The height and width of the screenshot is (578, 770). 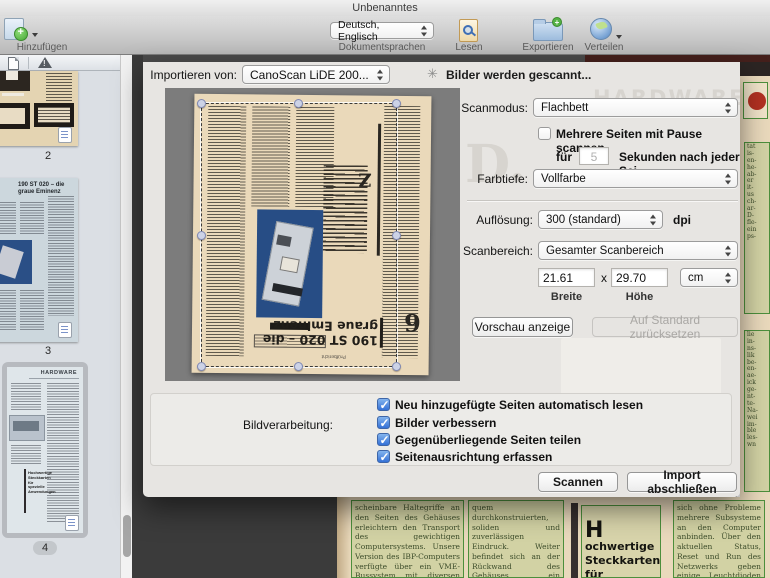 What do you see at coordinates (639, 277) in the screenshot?
I see `height-input: 29.70` at bounding box center [639, 277].